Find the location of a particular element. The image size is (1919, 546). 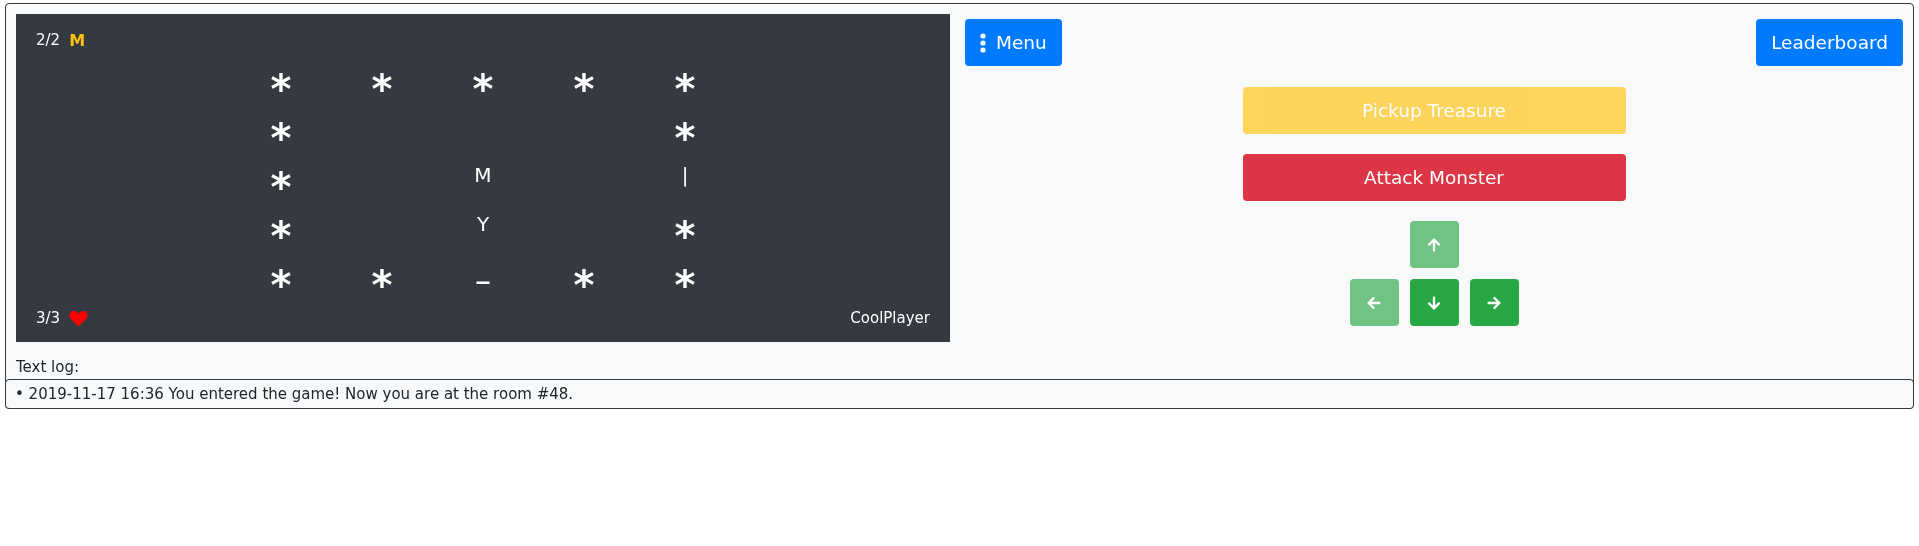

leaderboard-button: Leaderboard is located at coordinates (1829, 42).